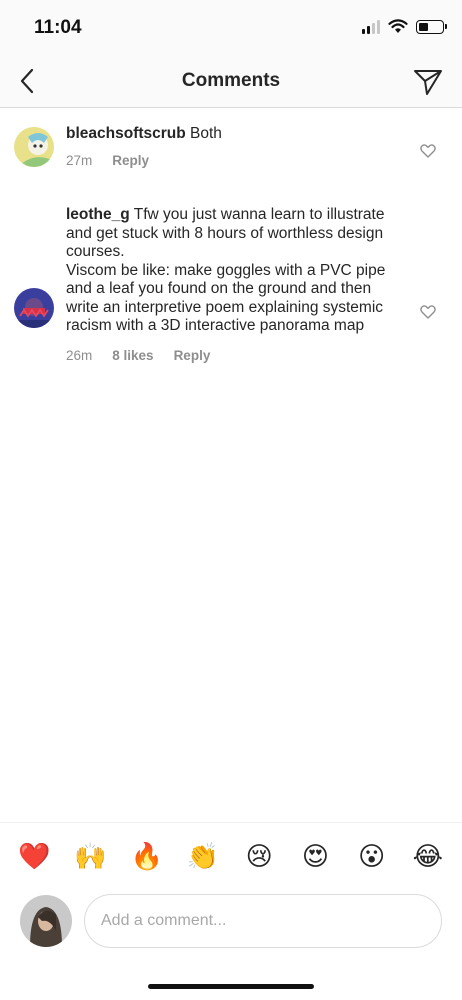 The height and width of the screenshot is (1000, 462). What do you see at coordinates (231, 28) in the screenshot?
I see `status-bar: 11:04` at bounding box center [231, 28].